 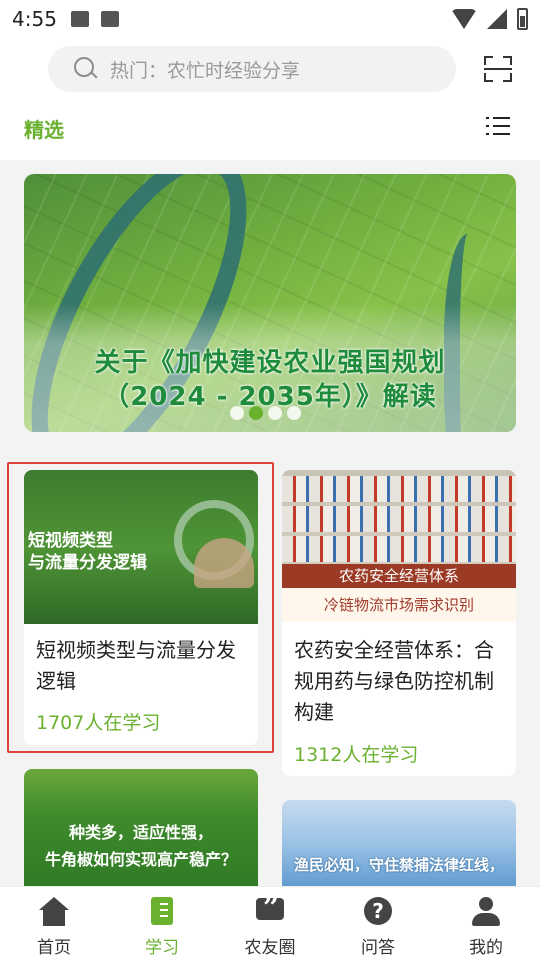 I want to click on tab-label: 农友圈, so click(x=270, y=948).